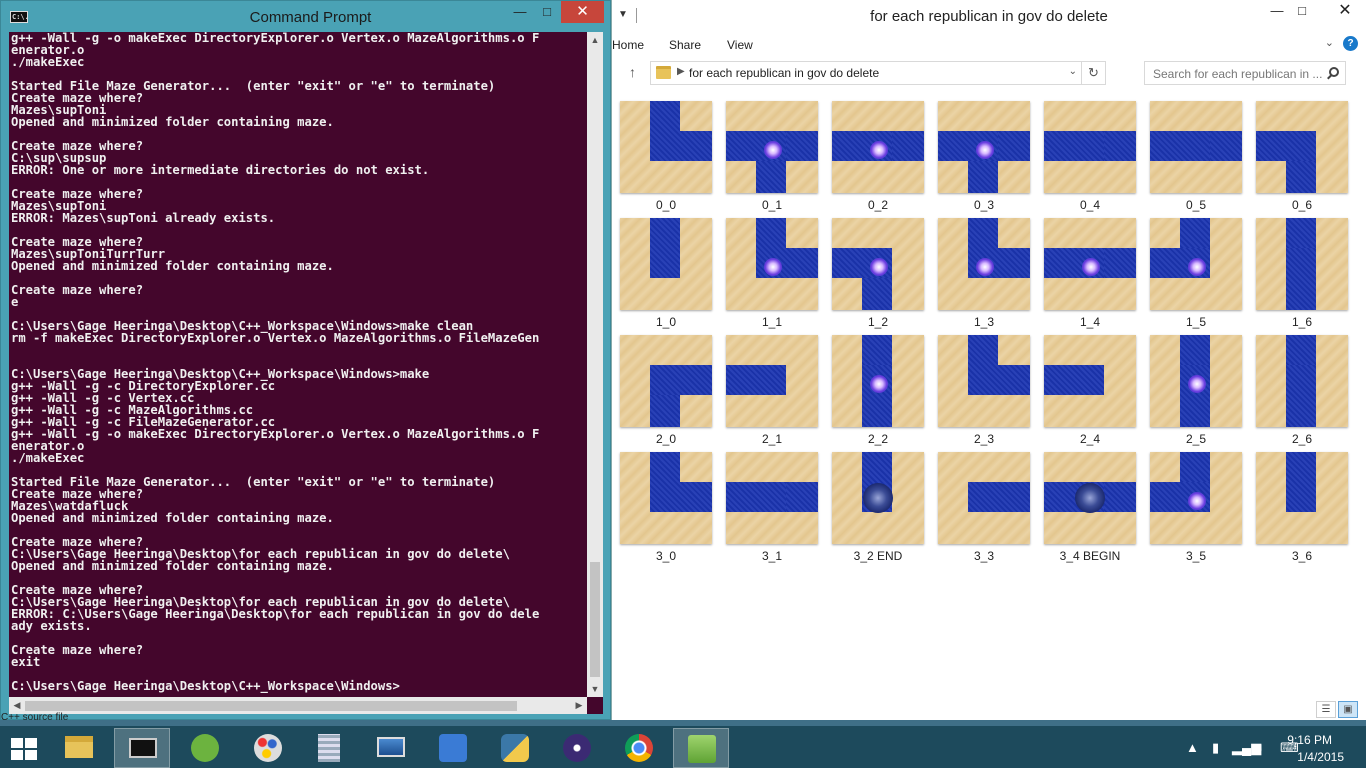 This screenshot has height=768, width=1366. Describe the element at coordinates (1309, 740) in the screenshot. I see `clock-time: 9:16 PM` at that location.